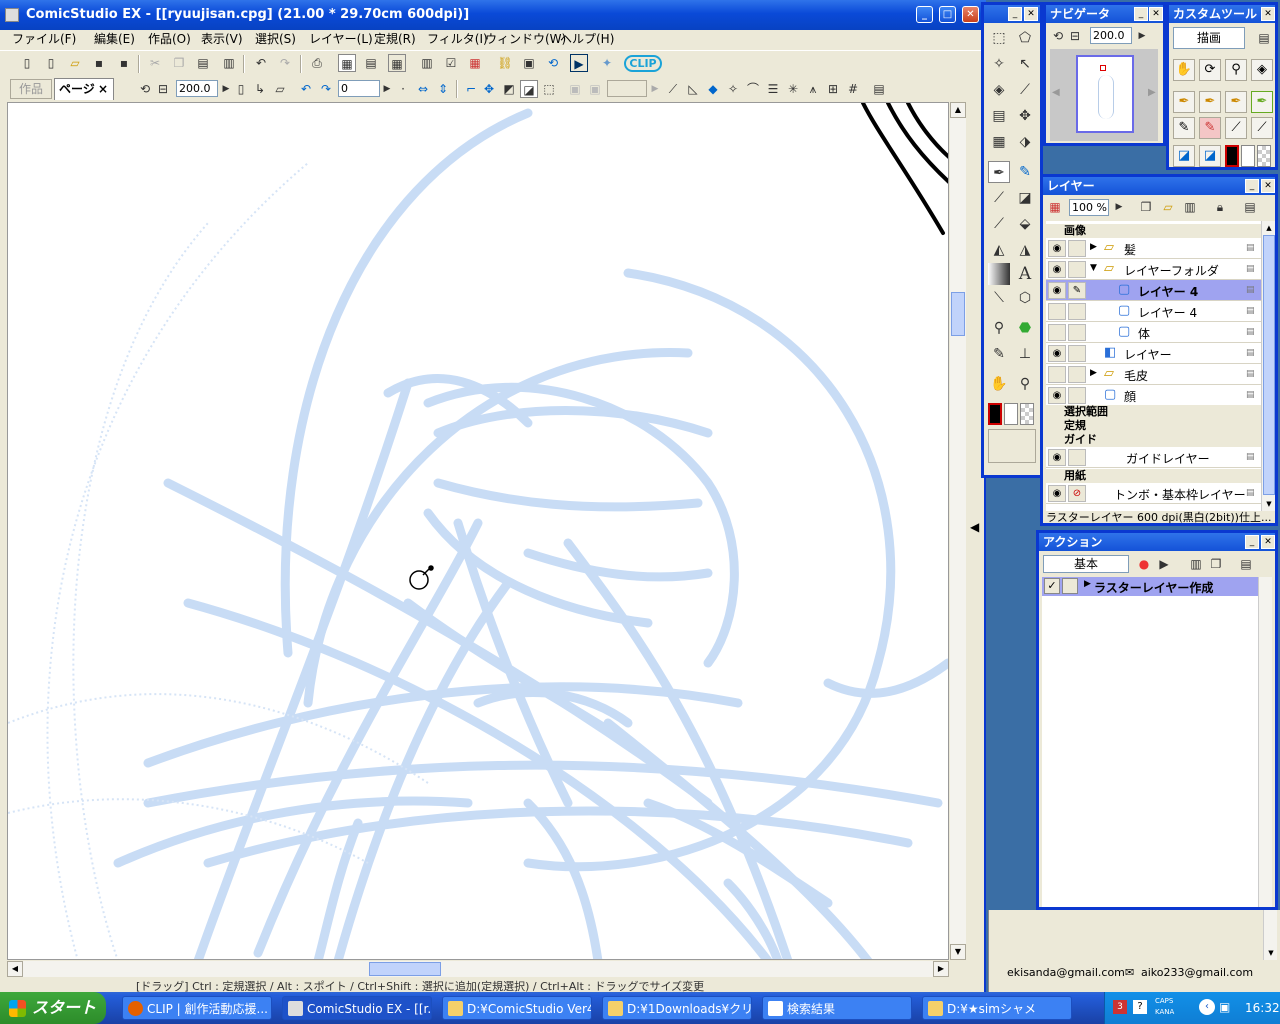  What do you see at coordinates (673, 89) in the screenshot?
I see `ruler-tool-icon: ⟋` at bounding box center [673, 89].